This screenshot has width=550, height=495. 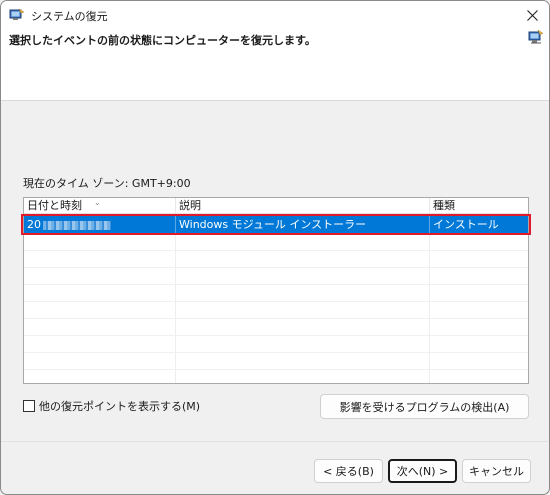 What do you see at coordinates (162, 40) in the screenshot?
I see `dialog-instruction: 選択したイベントの前の状態にコンピューターを復元します。` at bounding box center [162, 40].